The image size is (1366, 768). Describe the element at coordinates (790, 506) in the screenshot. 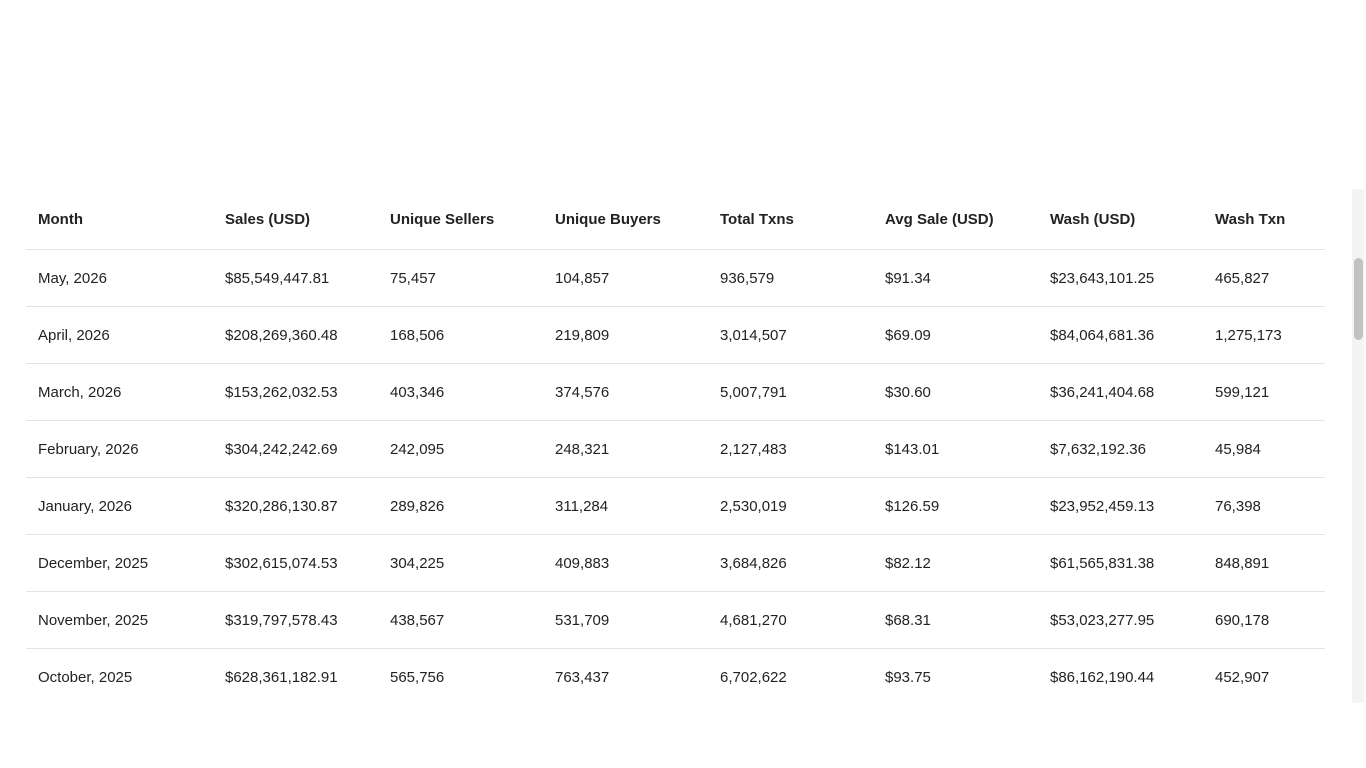

I see `cell-total-txns: 2,530,019` at that location.